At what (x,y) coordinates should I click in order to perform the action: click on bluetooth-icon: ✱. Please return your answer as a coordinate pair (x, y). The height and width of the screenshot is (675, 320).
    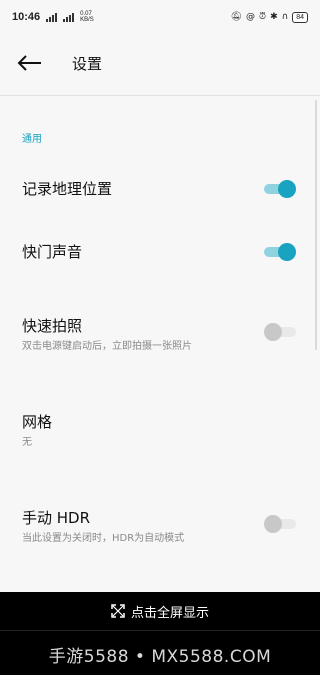
    Looking at the image, I should click on (274, 17).